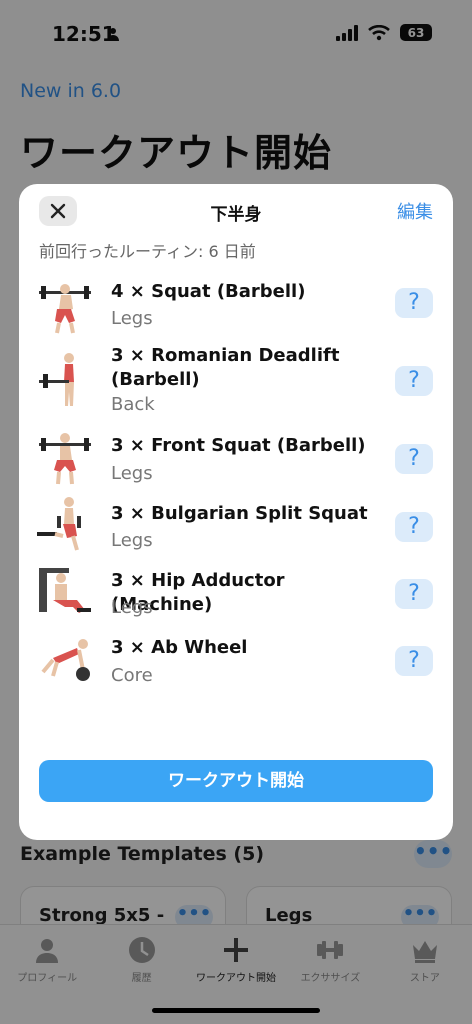 Image resolution: width=472 pixels, height=1024 pixels. I want to click on start-workout-button: ワークアウト開始, so click(236, 781).